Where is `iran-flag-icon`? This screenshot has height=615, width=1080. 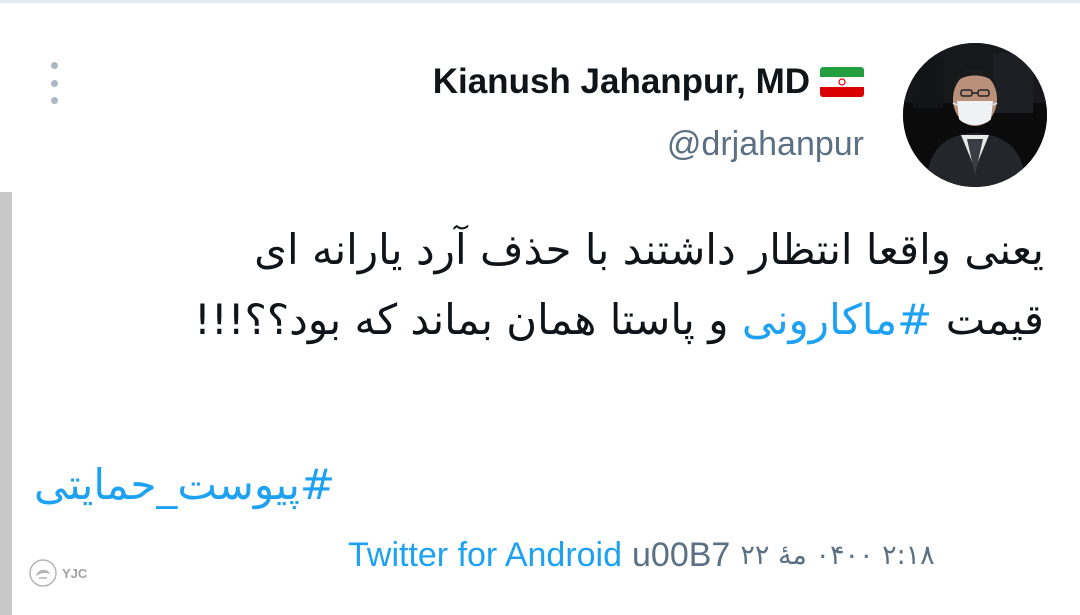
iran-flag-icon is located at coordinates (842, 82).